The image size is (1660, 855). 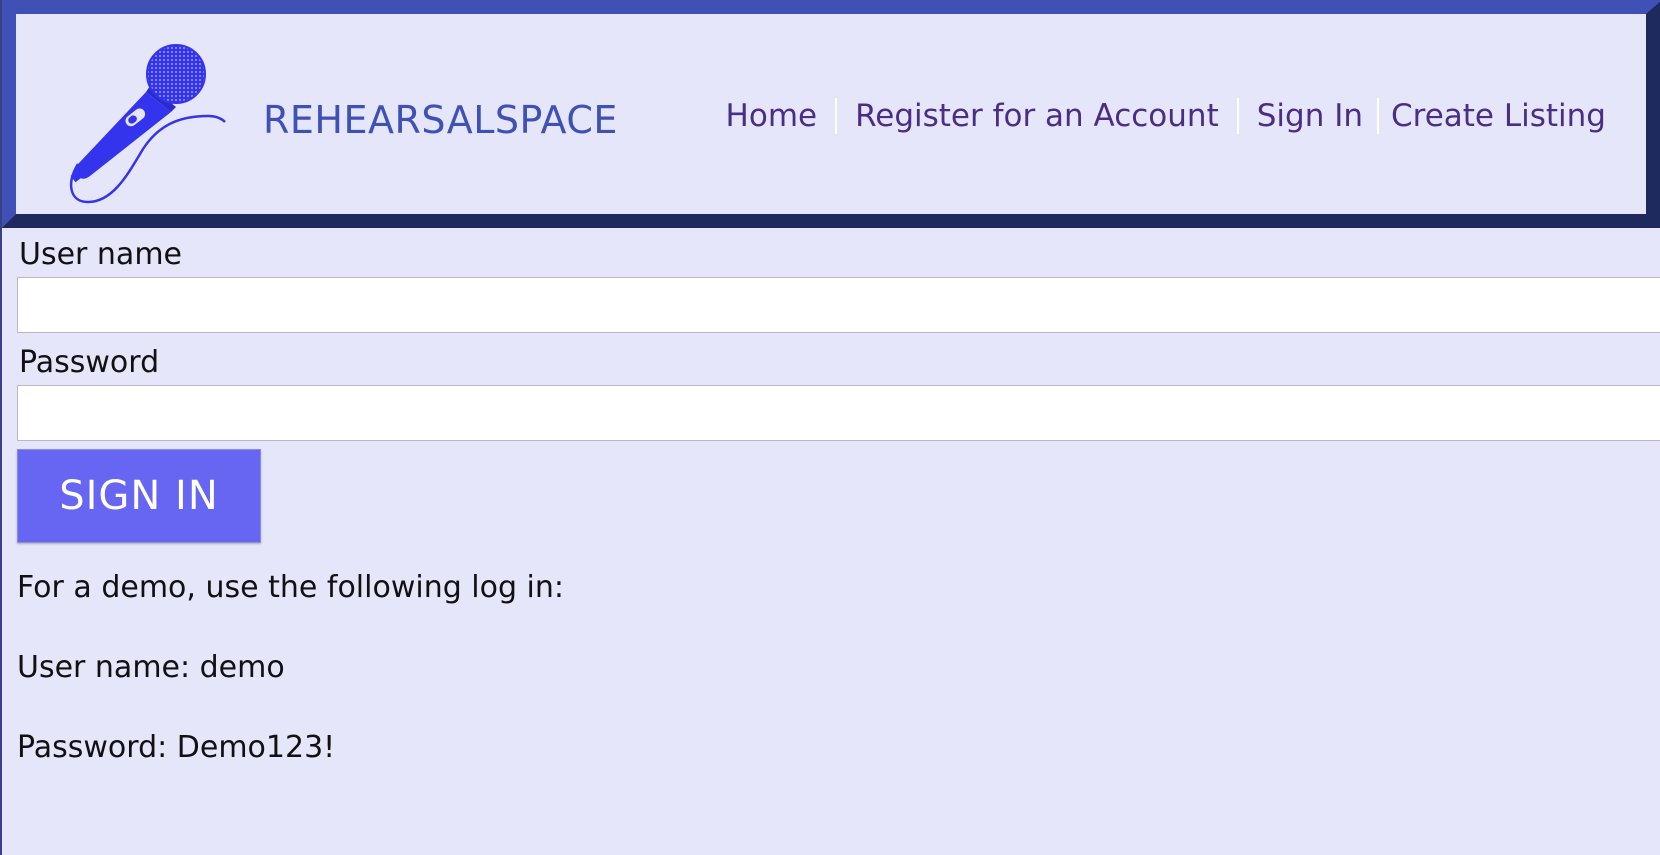 I want to click on password-input, so click(x=838, y=413).